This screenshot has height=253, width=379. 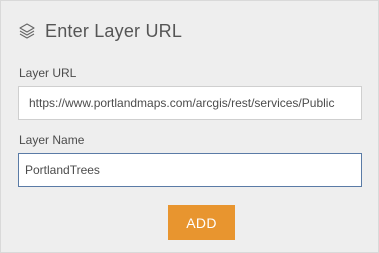 I want to click on layers-icon, so click(x=27, y=31).